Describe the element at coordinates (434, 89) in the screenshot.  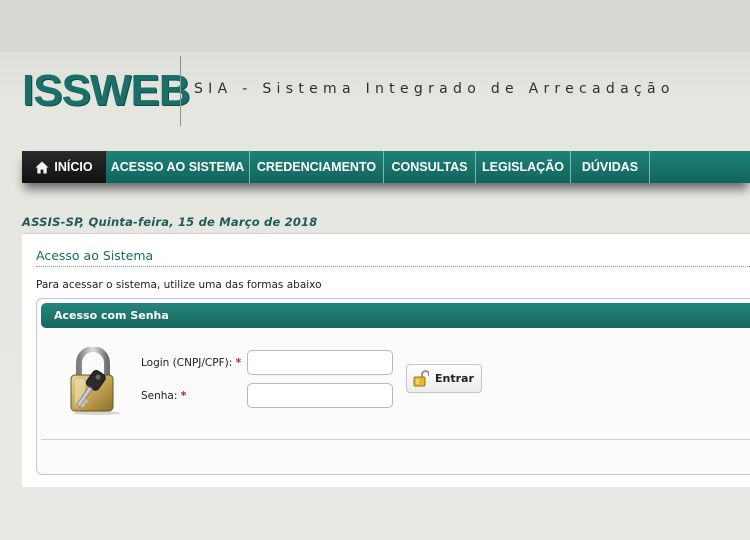
I see `system-title: SIA - Sistema Integrado de Arrecadação` at that location.